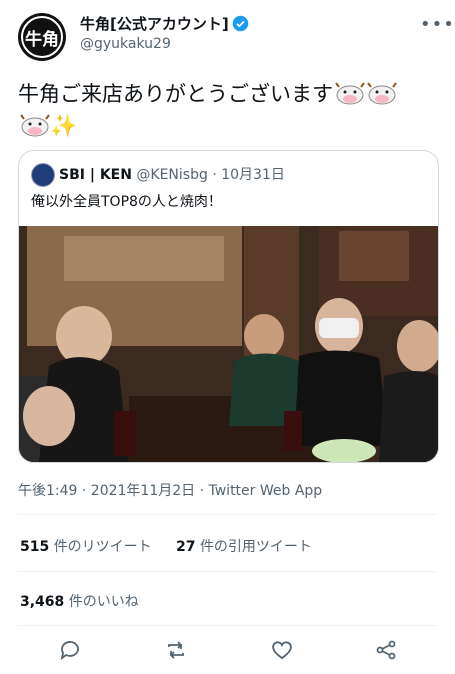  Describe the element at coordinates (42, 602) in the screenshot. I see `likes-count: 3,468` at that location.